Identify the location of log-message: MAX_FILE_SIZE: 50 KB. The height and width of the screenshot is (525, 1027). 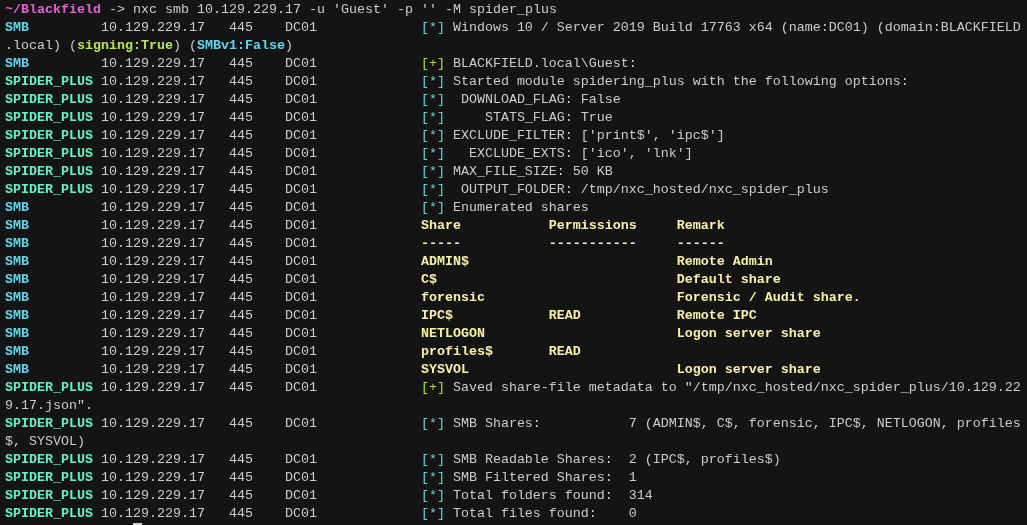
(532, 171).